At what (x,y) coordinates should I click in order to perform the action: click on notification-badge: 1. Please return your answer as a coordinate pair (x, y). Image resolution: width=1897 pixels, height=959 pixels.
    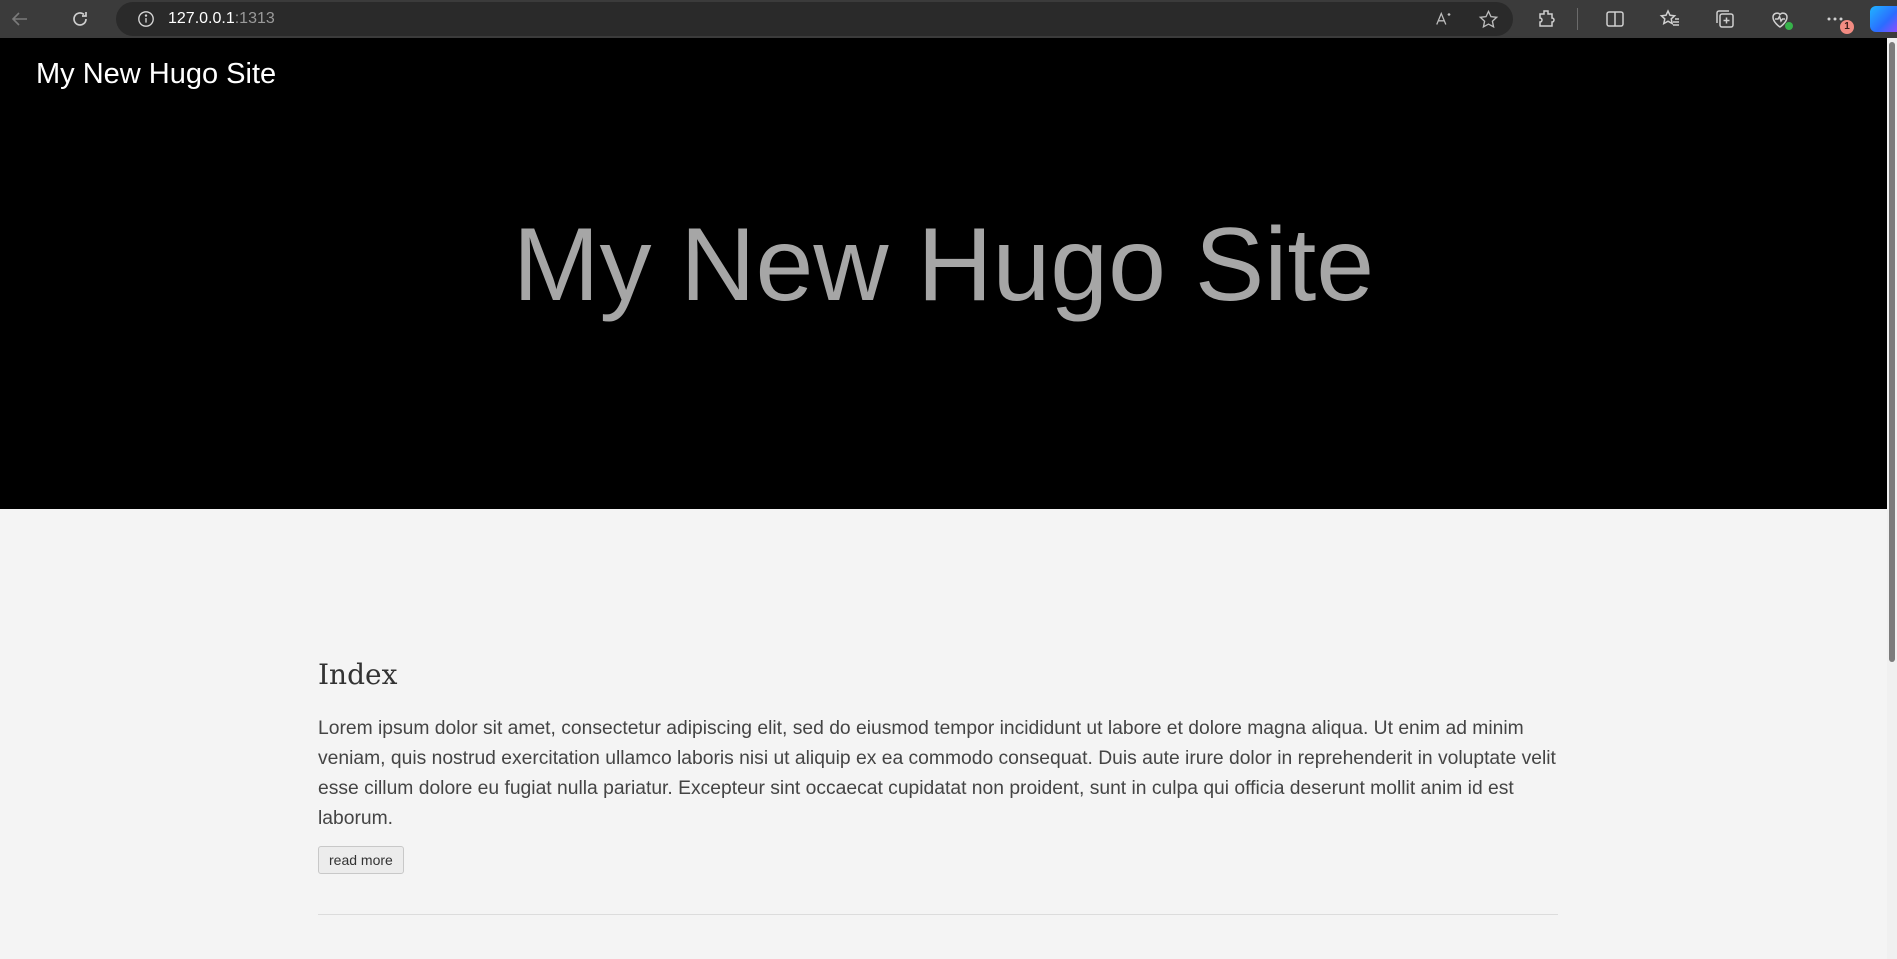
    Looking at the image, I should click on (1847, 27).